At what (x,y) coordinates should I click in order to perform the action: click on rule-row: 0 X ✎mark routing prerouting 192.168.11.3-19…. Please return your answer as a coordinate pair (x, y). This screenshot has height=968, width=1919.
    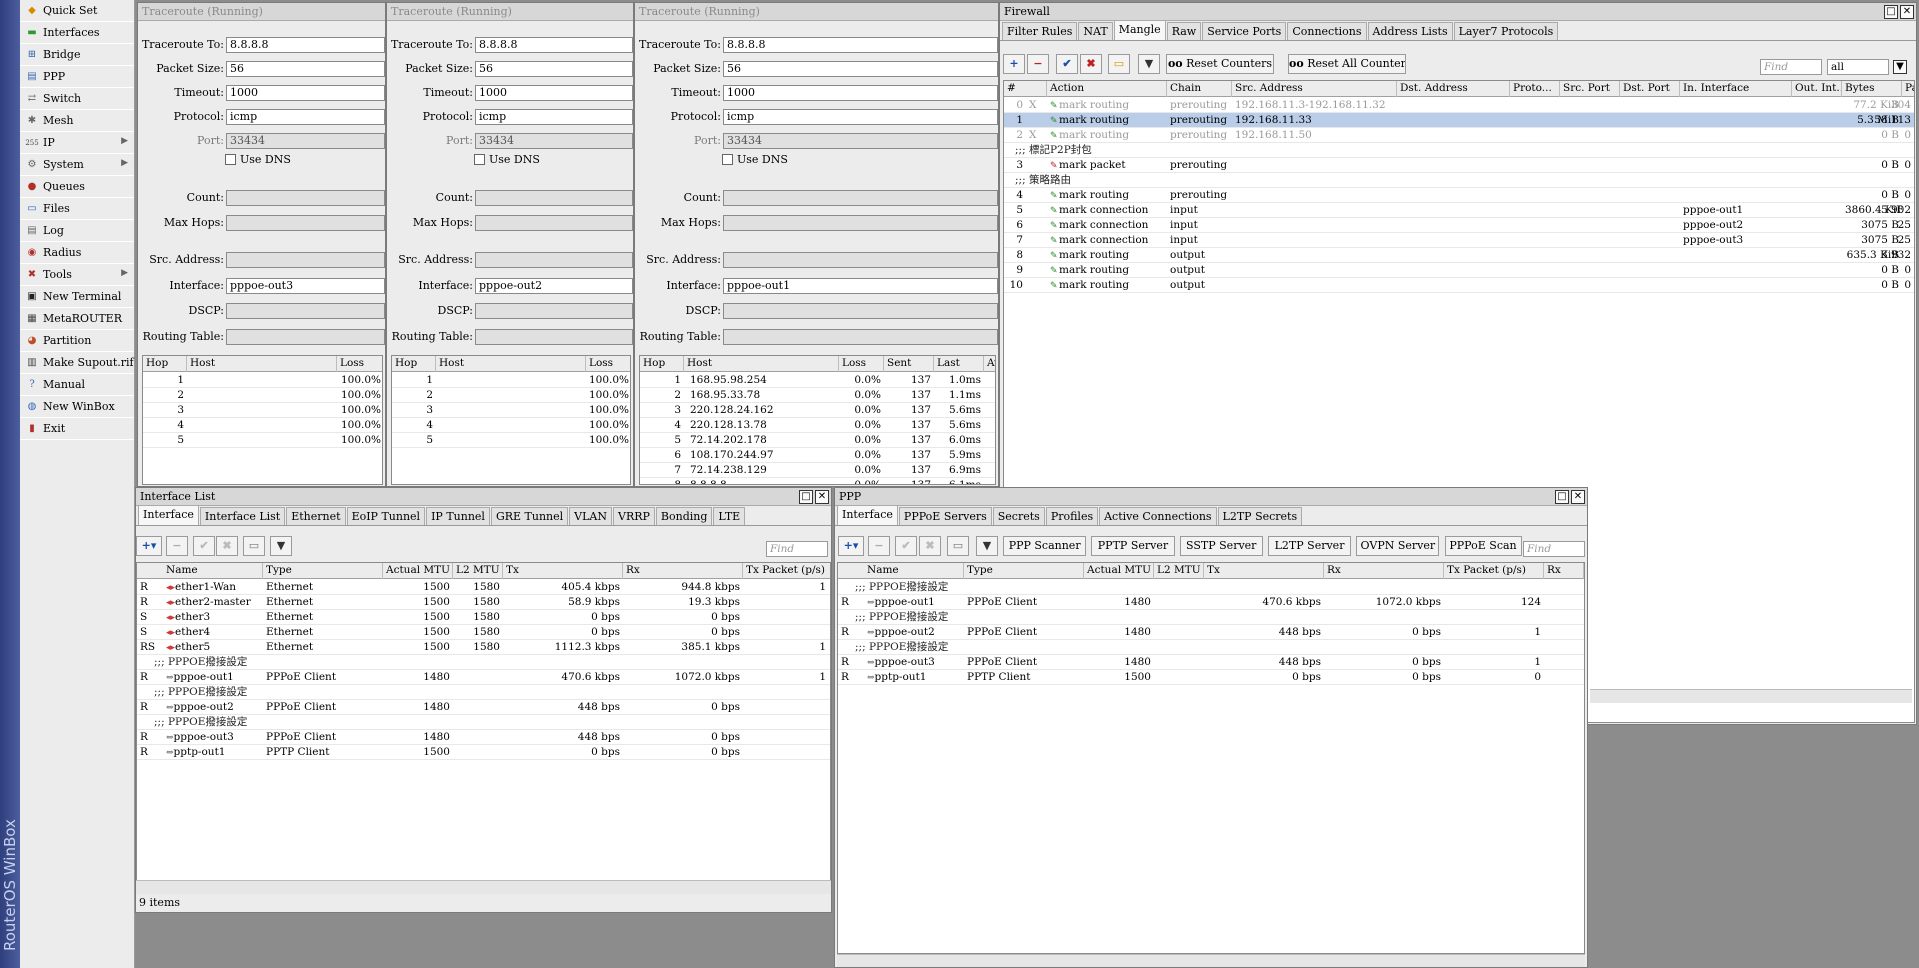
    Looking at the image, I should click on (1459, 105).